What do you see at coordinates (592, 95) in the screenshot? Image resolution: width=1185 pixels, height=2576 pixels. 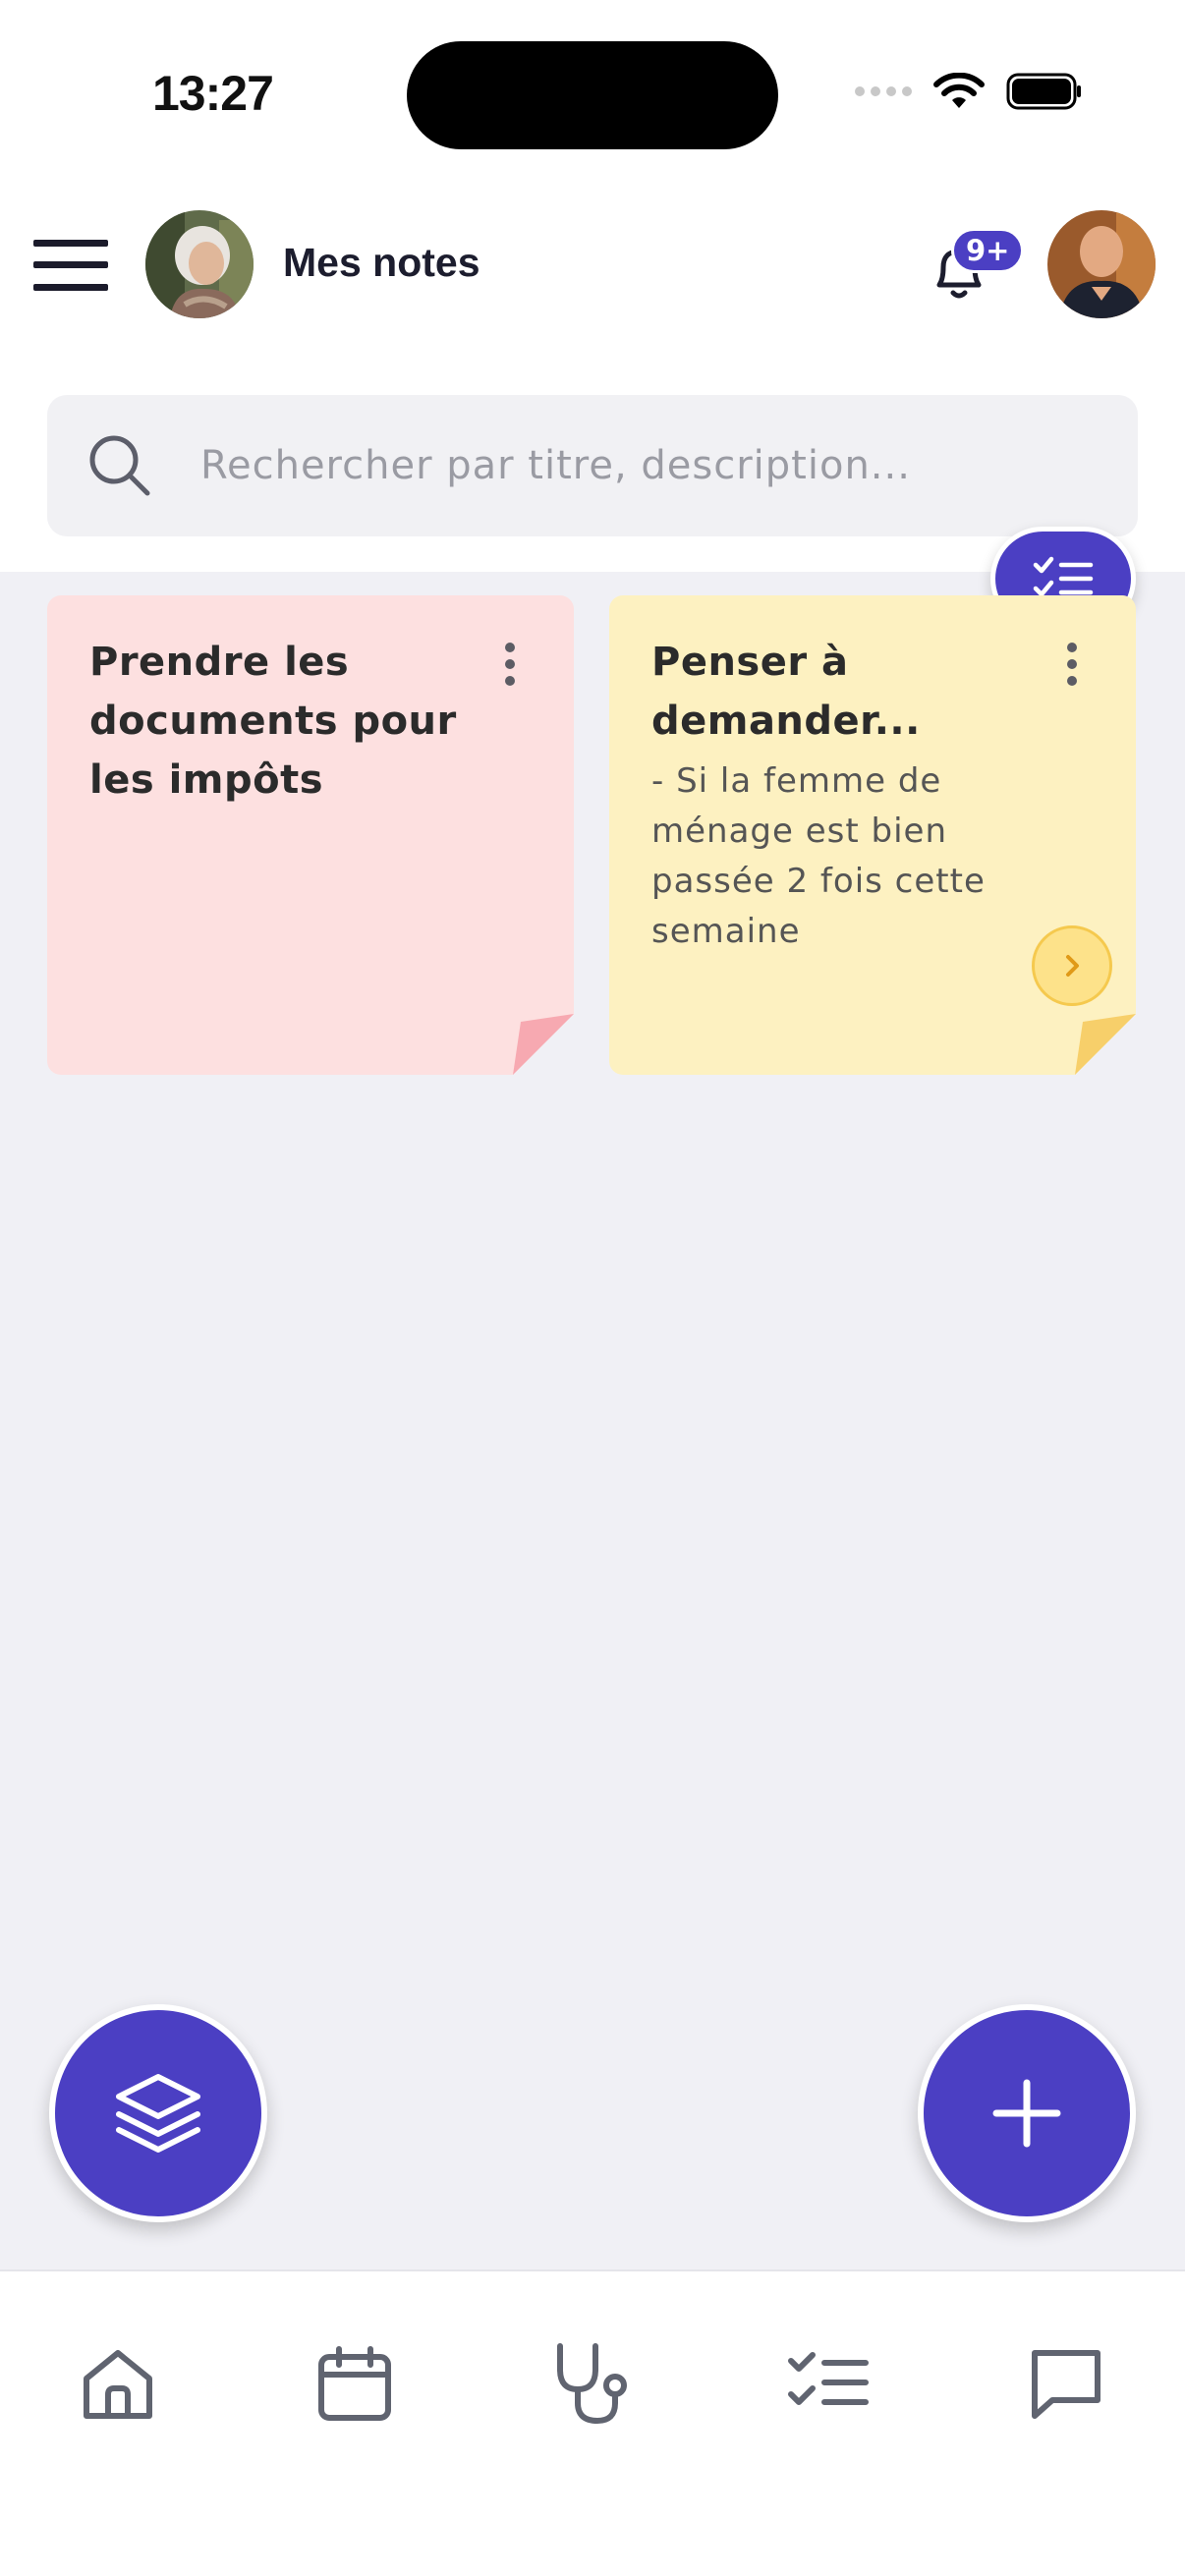 I see `dynamic-island` at bounding box center [592, 95].